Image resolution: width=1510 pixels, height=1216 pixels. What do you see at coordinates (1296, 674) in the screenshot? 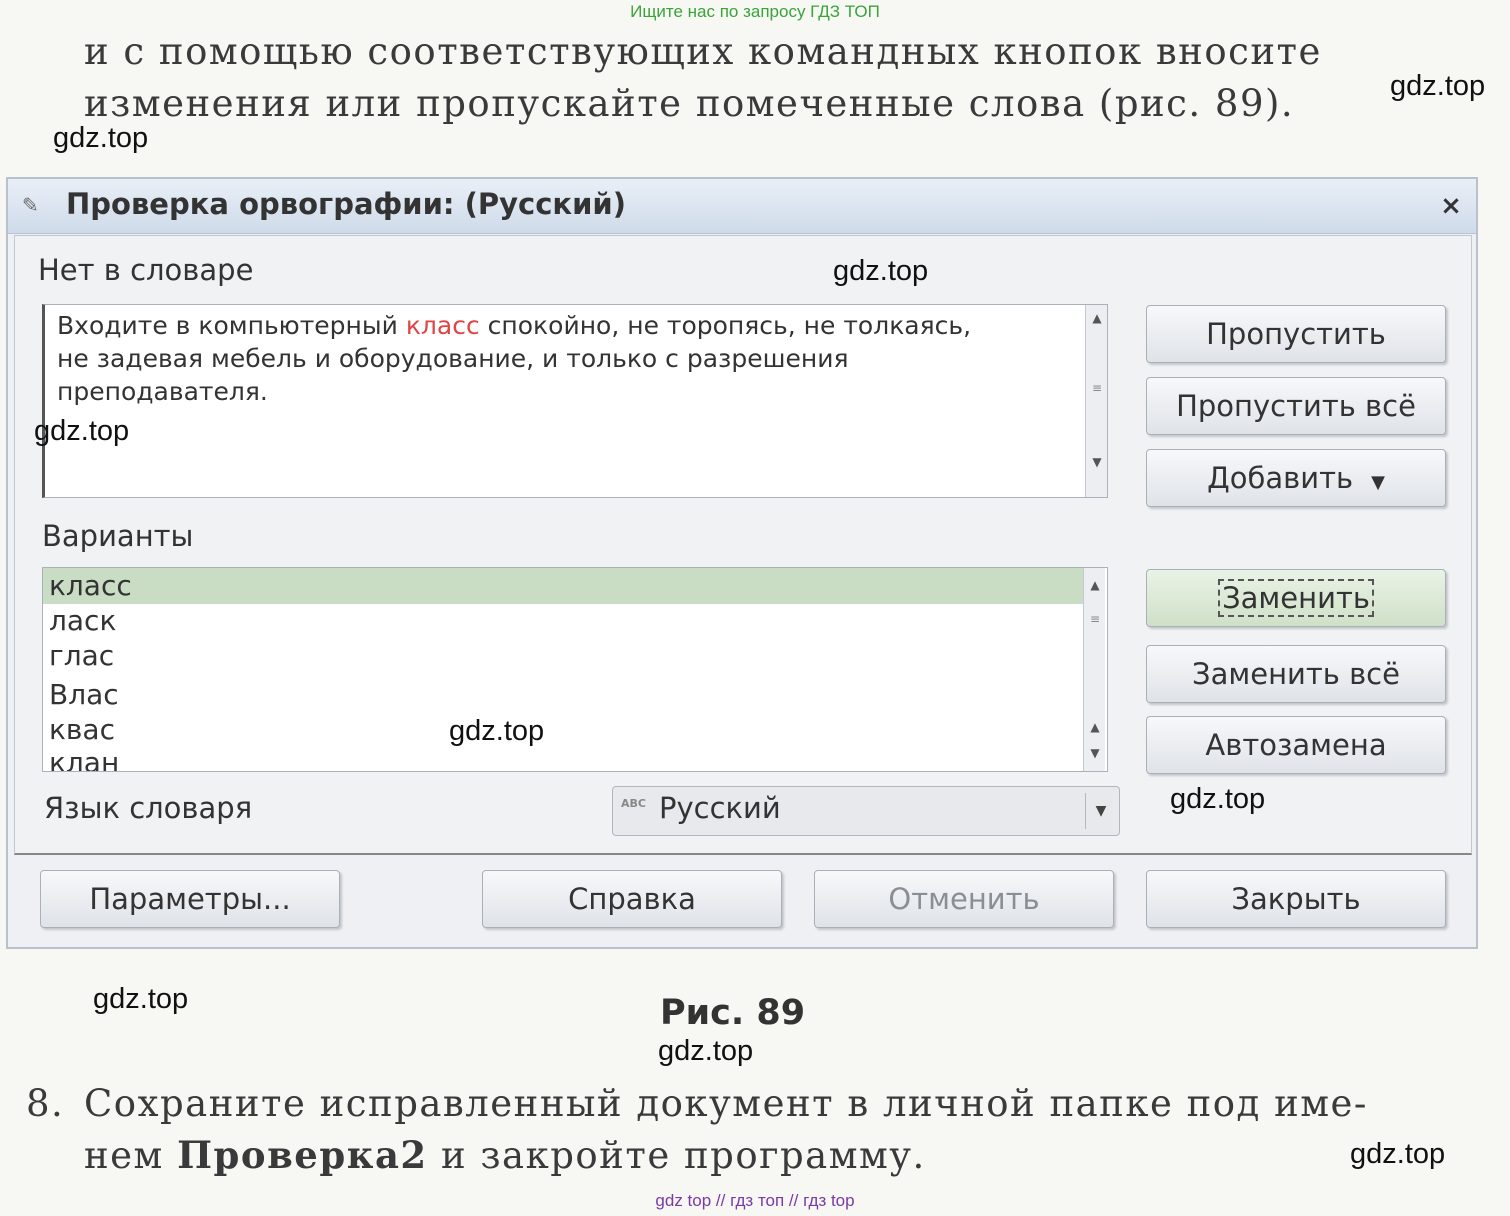
I see `replace-all-button: Заменить всё` at bounding box center [1296, 674].